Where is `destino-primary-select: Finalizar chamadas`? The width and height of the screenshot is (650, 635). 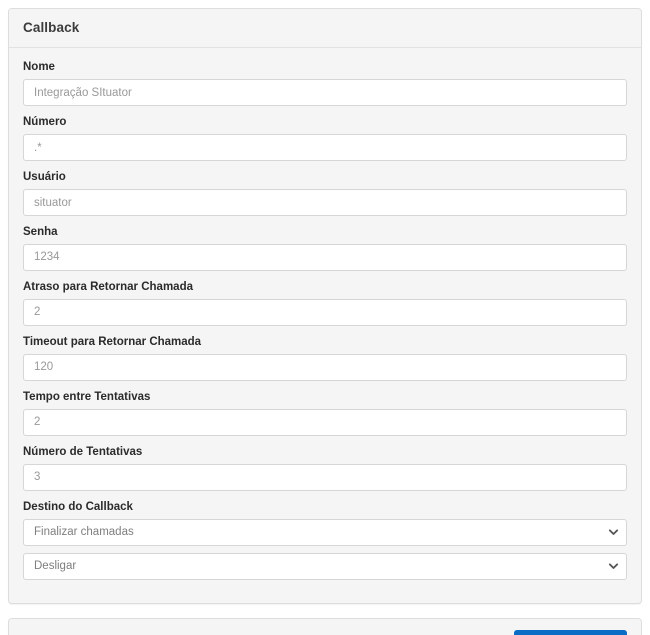
destino-primary-select: Finalizar chamadas is located at coordinates (325, 532).